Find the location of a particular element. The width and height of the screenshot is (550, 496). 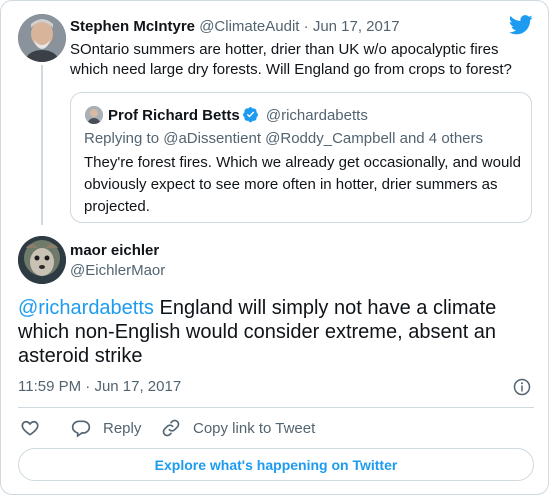

tweet-timestamp: 11:59 PM · Jun 17, 2017 is located at coordinates (99, 387).